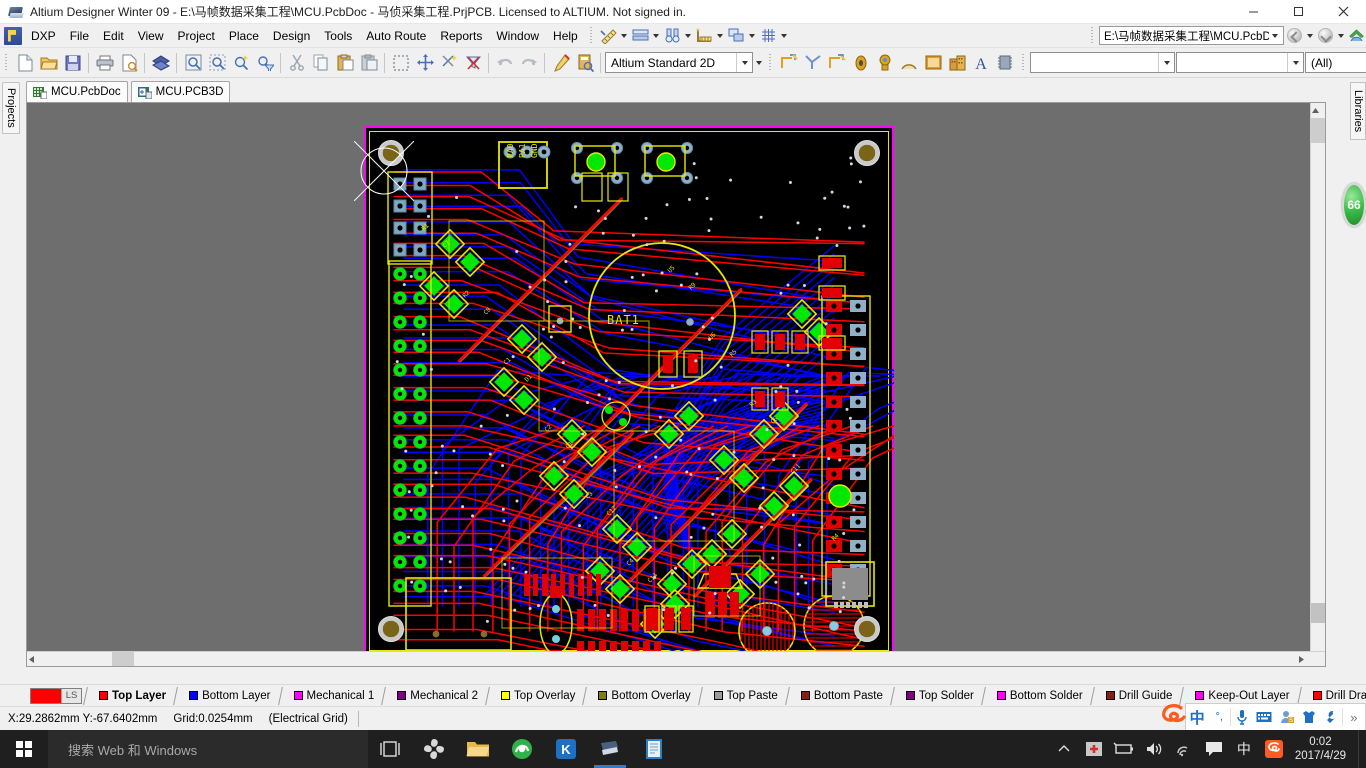 The height and width of the screenshot is (768, 1366). What do you see at coordinates (123, 659) in the screenshot?
I see `hscroll-thumb` at bounding box center [123, 659].